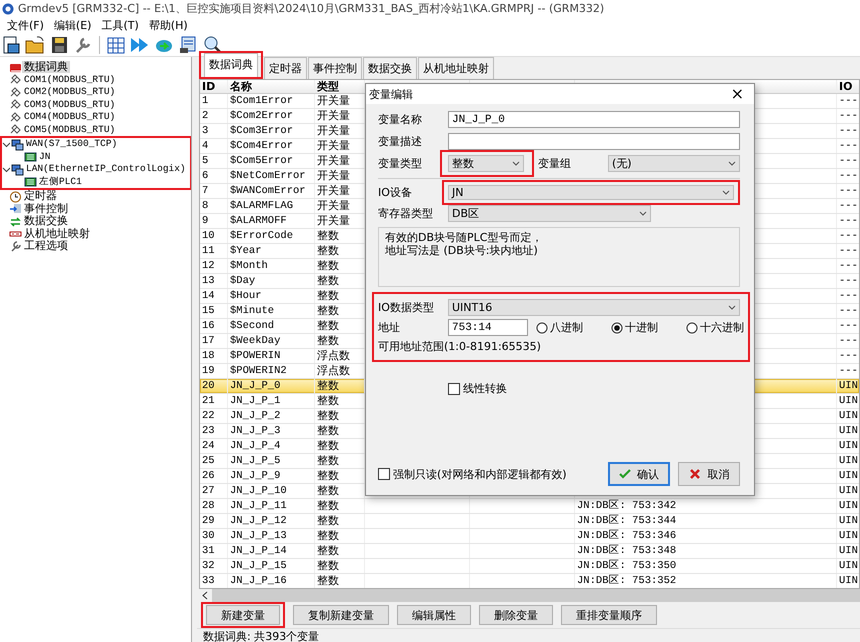 The width and height of the screenshot is (860, 642). I want to click on tree-item: 从机地址映射, so click(57, 234).